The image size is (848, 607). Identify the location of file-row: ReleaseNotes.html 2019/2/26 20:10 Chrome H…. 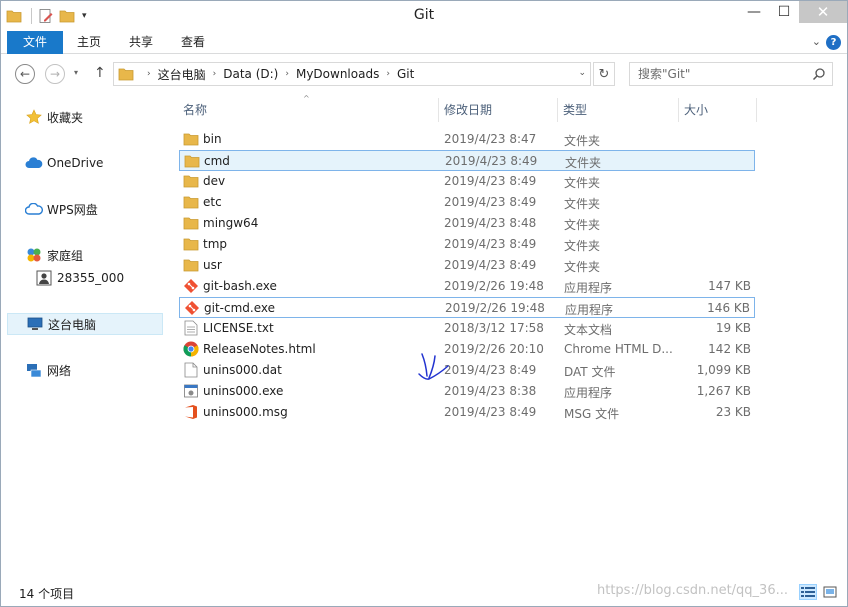
(467, 349).